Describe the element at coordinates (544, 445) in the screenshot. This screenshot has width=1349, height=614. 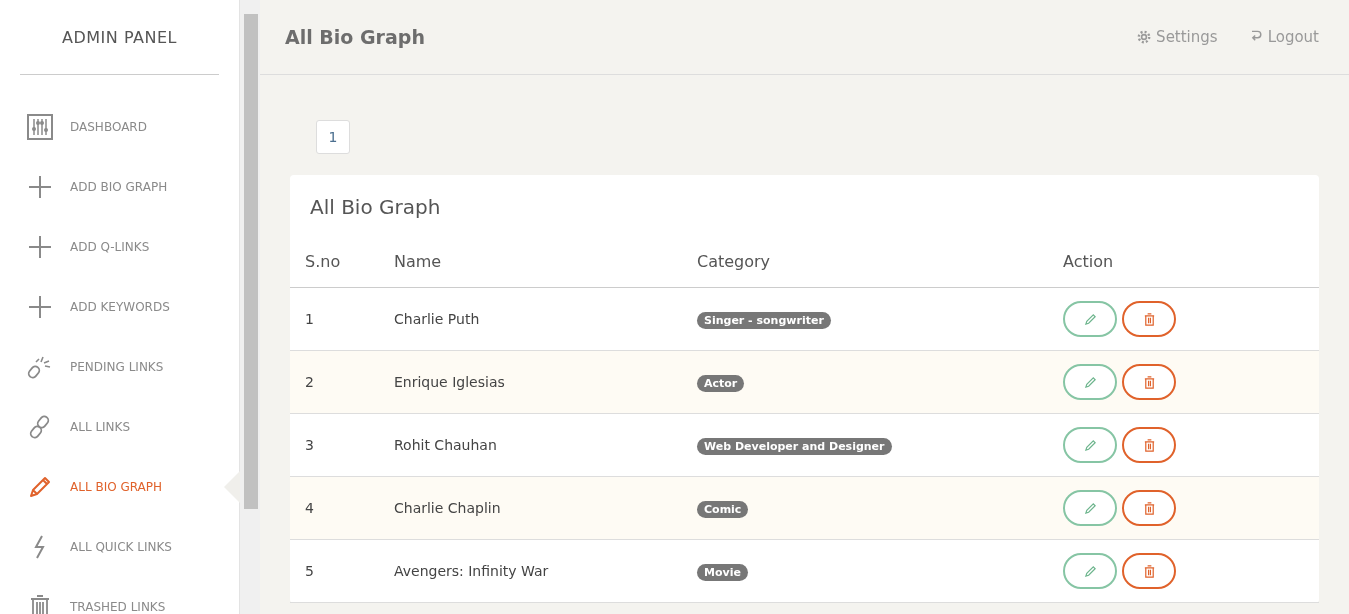
I see `table-cell: Rohit Chauhan` at that location.